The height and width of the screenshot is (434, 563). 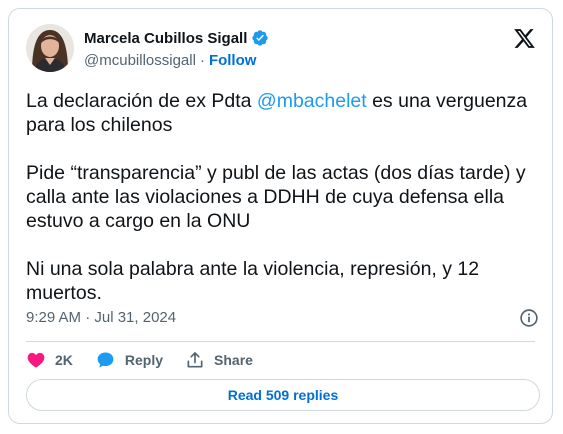 I want to click on mention-link: @mbachelet, so click(x=312, y=101).